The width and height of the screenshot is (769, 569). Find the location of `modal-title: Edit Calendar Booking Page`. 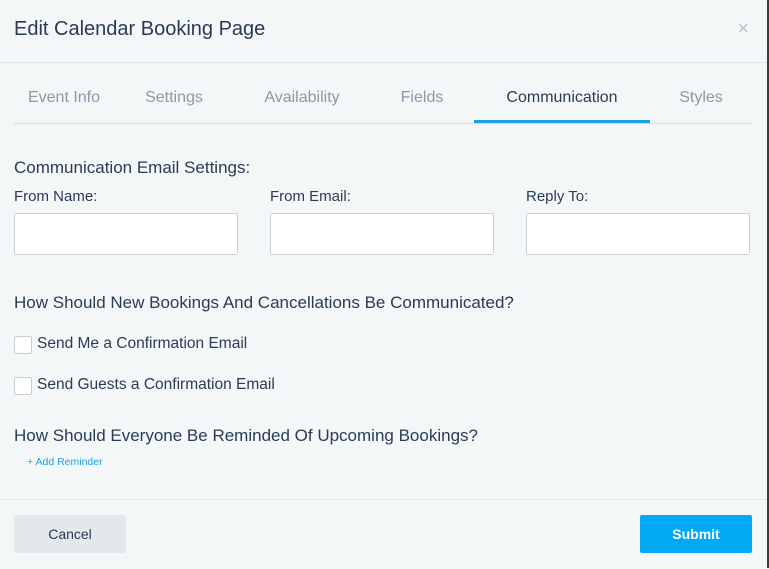

modal-title: Edit Calendar Booking Page is located at coordinates (140, 29).